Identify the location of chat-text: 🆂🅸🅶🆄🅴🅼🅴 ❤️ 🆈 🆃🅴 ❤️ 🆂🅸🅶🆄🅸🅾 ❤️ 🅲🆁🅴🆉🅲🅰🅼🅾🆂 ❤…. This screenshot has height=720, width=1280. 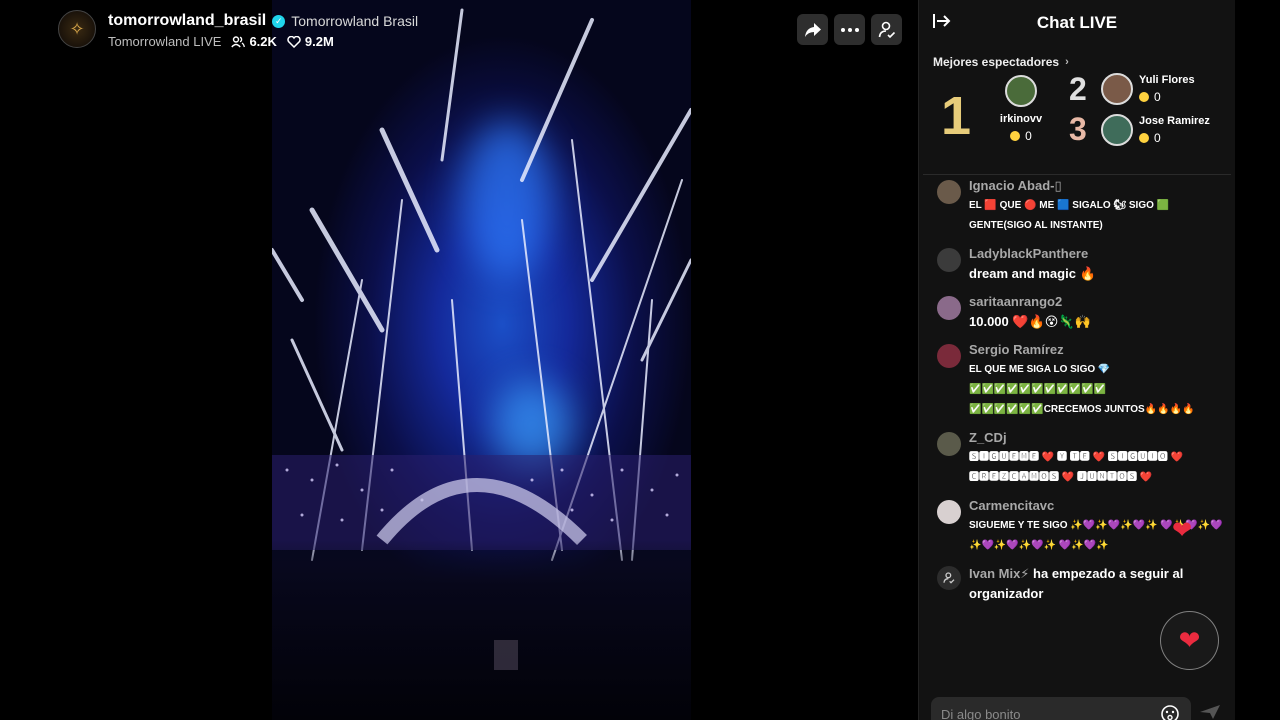
(1076, 467).